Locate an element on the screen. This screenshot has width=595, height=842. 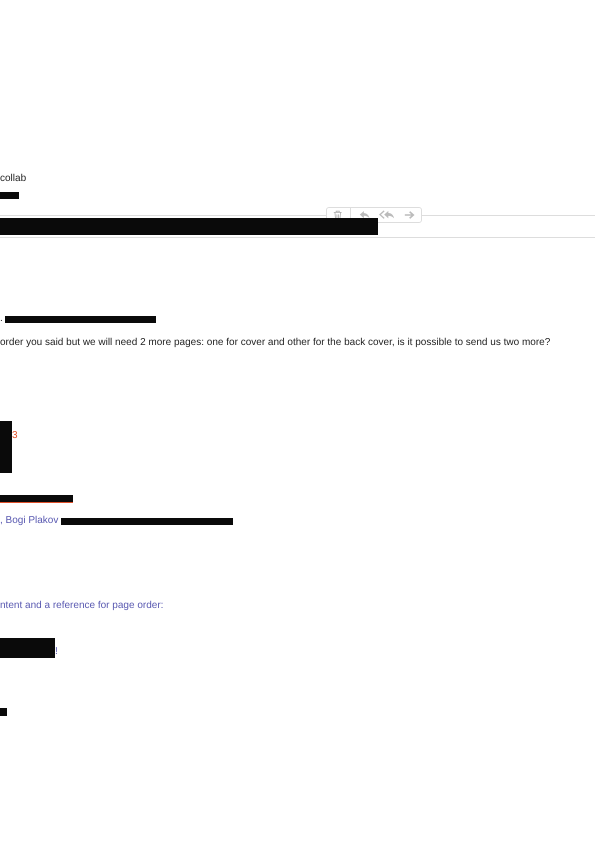
closing-text: ! is located at coordinates (56, 652).